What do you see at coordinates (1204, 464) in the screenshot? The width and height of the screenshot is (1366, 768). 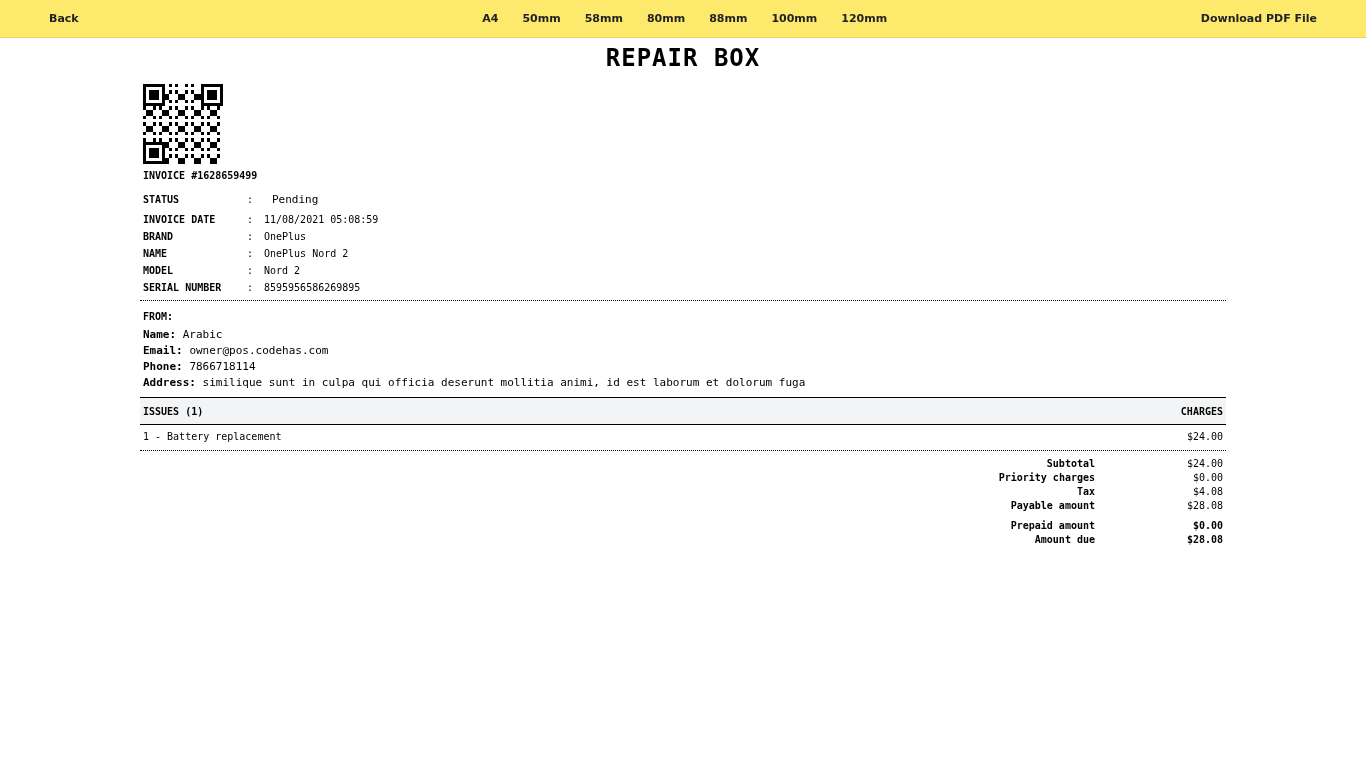 I see `total-value: $24.00` at bounding box center [1204, 464].